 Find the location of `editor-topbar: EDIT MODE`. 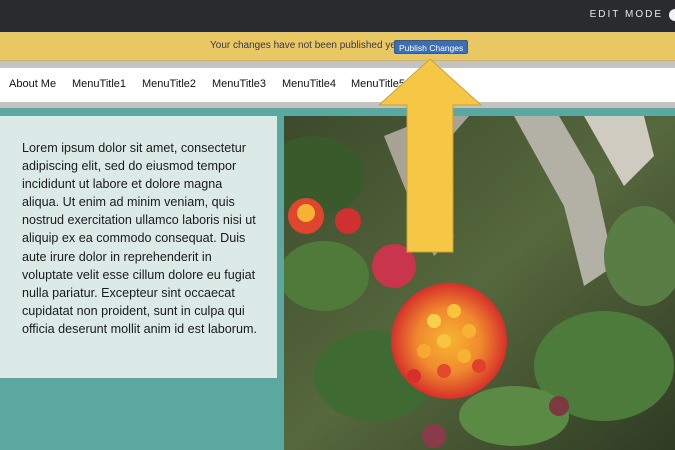

editor-topbar: EDIT MODE is located at coordinates (337, 16).